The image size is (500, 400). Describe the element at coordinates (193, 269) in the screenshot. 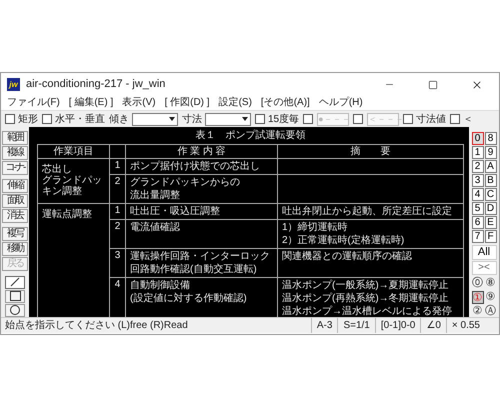

I see `content-text: 回路動作確認(自動交互運転)` at that location.